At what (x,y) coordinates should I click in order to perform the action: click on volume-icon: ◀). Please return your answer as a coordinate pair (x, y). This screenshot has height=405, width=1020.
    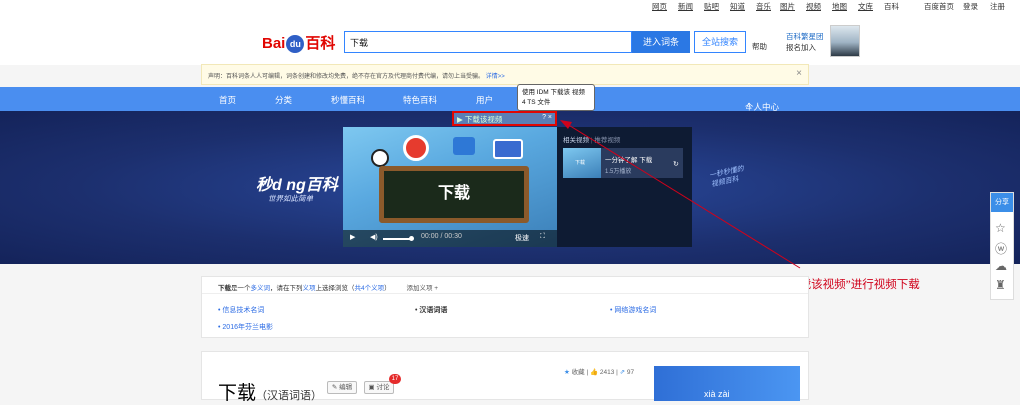
    Looking at the image, I should click on (374, 237).